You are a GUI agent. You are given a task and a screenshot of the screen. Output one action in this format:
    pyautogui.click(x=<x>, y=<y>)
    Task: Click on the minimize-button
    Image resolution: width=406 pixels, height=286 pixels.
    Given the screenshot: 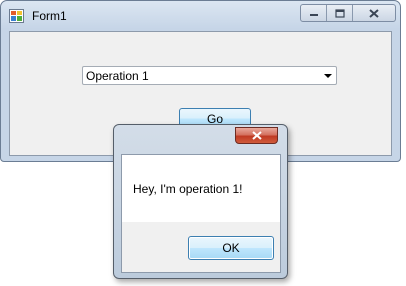 What is the action you would take?
    pyautogui.click(x=314, y=13)
    